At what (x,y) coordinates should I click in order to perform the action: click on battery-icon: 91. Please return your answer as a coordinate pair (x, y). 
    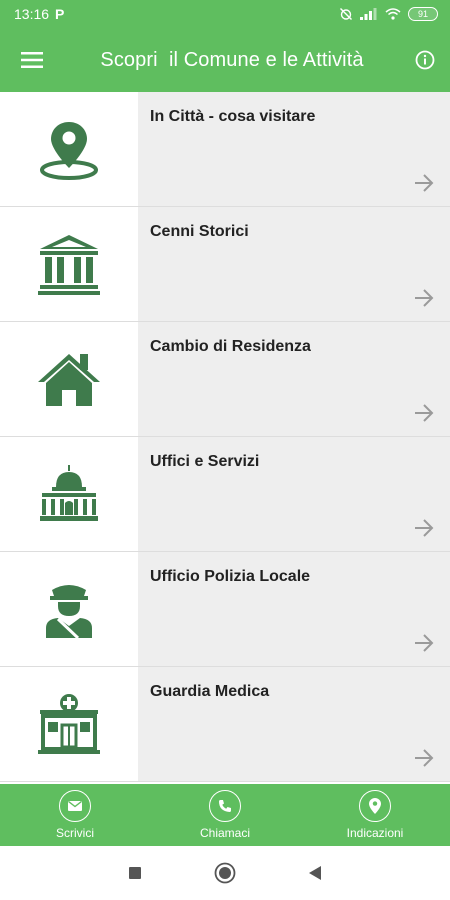
    Looking at the image, I should click on (423, 14).